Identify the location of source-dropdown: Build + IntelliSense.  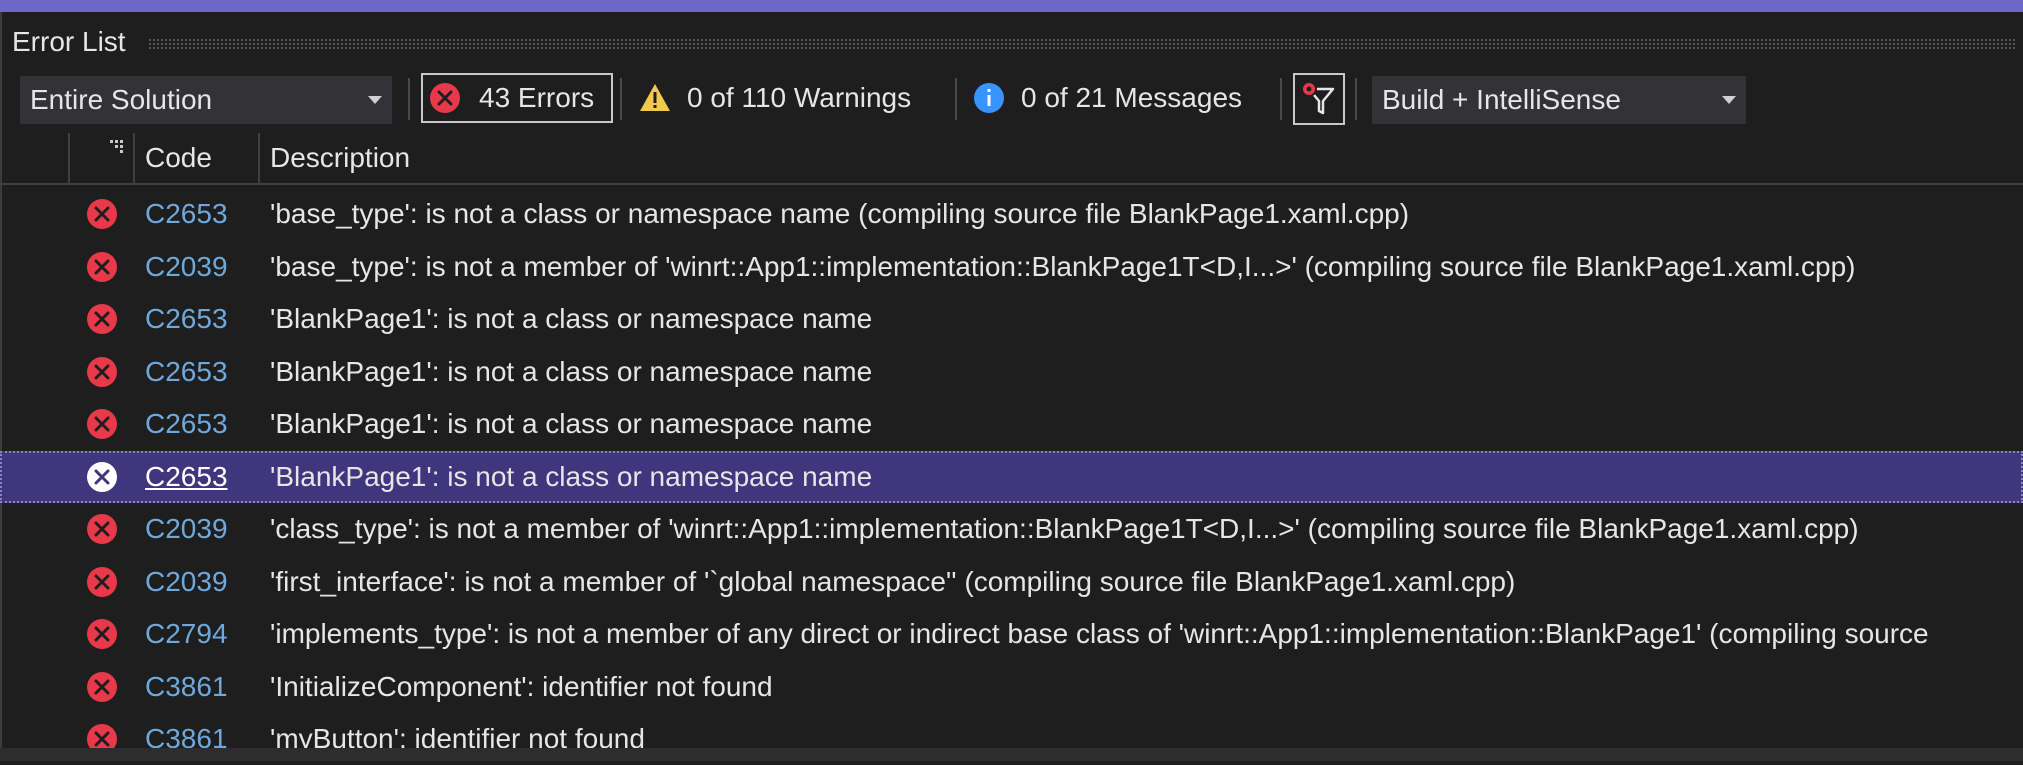
(1559, 100).